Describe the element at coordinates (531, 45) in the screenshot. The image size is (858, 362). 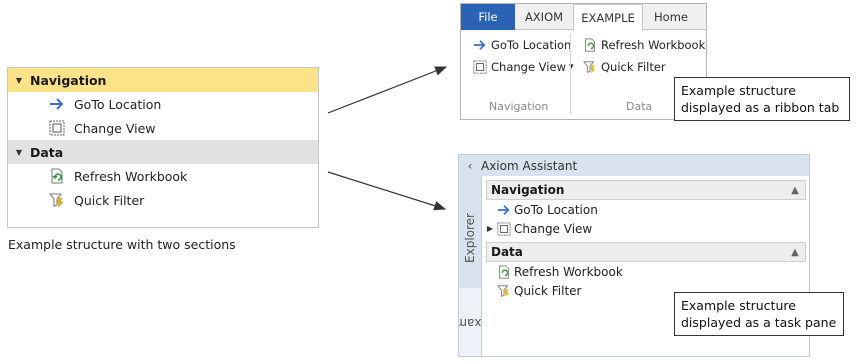
I see `button-label: GoTo Location` at that location.